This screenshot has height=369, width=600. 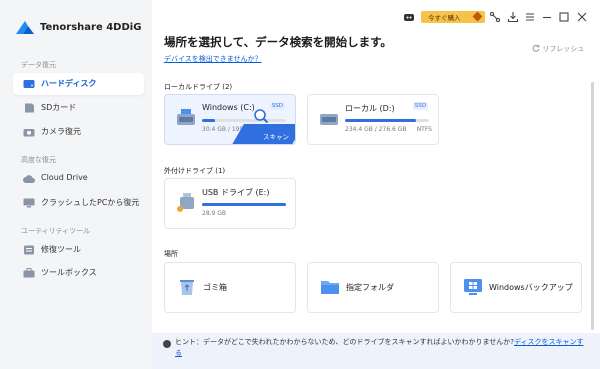 I want to click on folder-icon, so click(x=330, y=287).